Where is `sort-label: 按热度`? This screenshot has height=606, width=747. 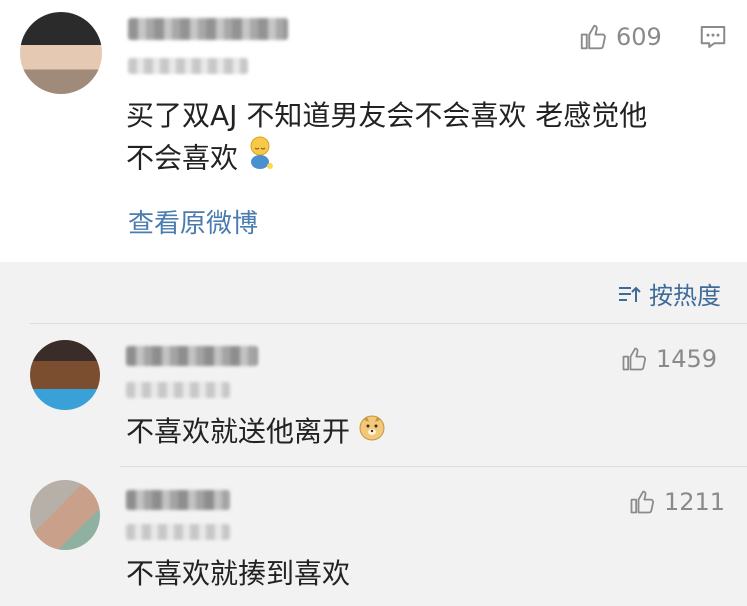 sort-label: 按热度 is located at coordinates (685, 296).